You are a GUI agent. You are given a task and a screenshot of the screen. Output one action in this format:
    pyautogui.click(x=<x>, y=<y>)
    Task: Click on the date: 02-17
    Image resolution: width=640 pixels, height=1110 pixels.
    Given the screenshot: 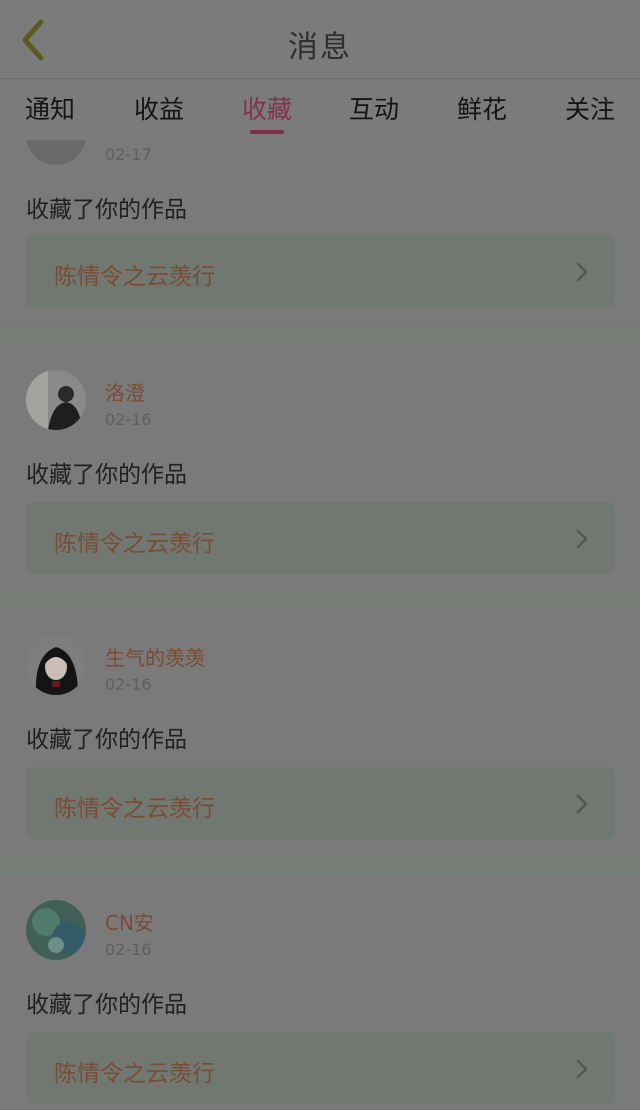 What is the action you would take?
    pyautogui.click(x=128, y=154)
    